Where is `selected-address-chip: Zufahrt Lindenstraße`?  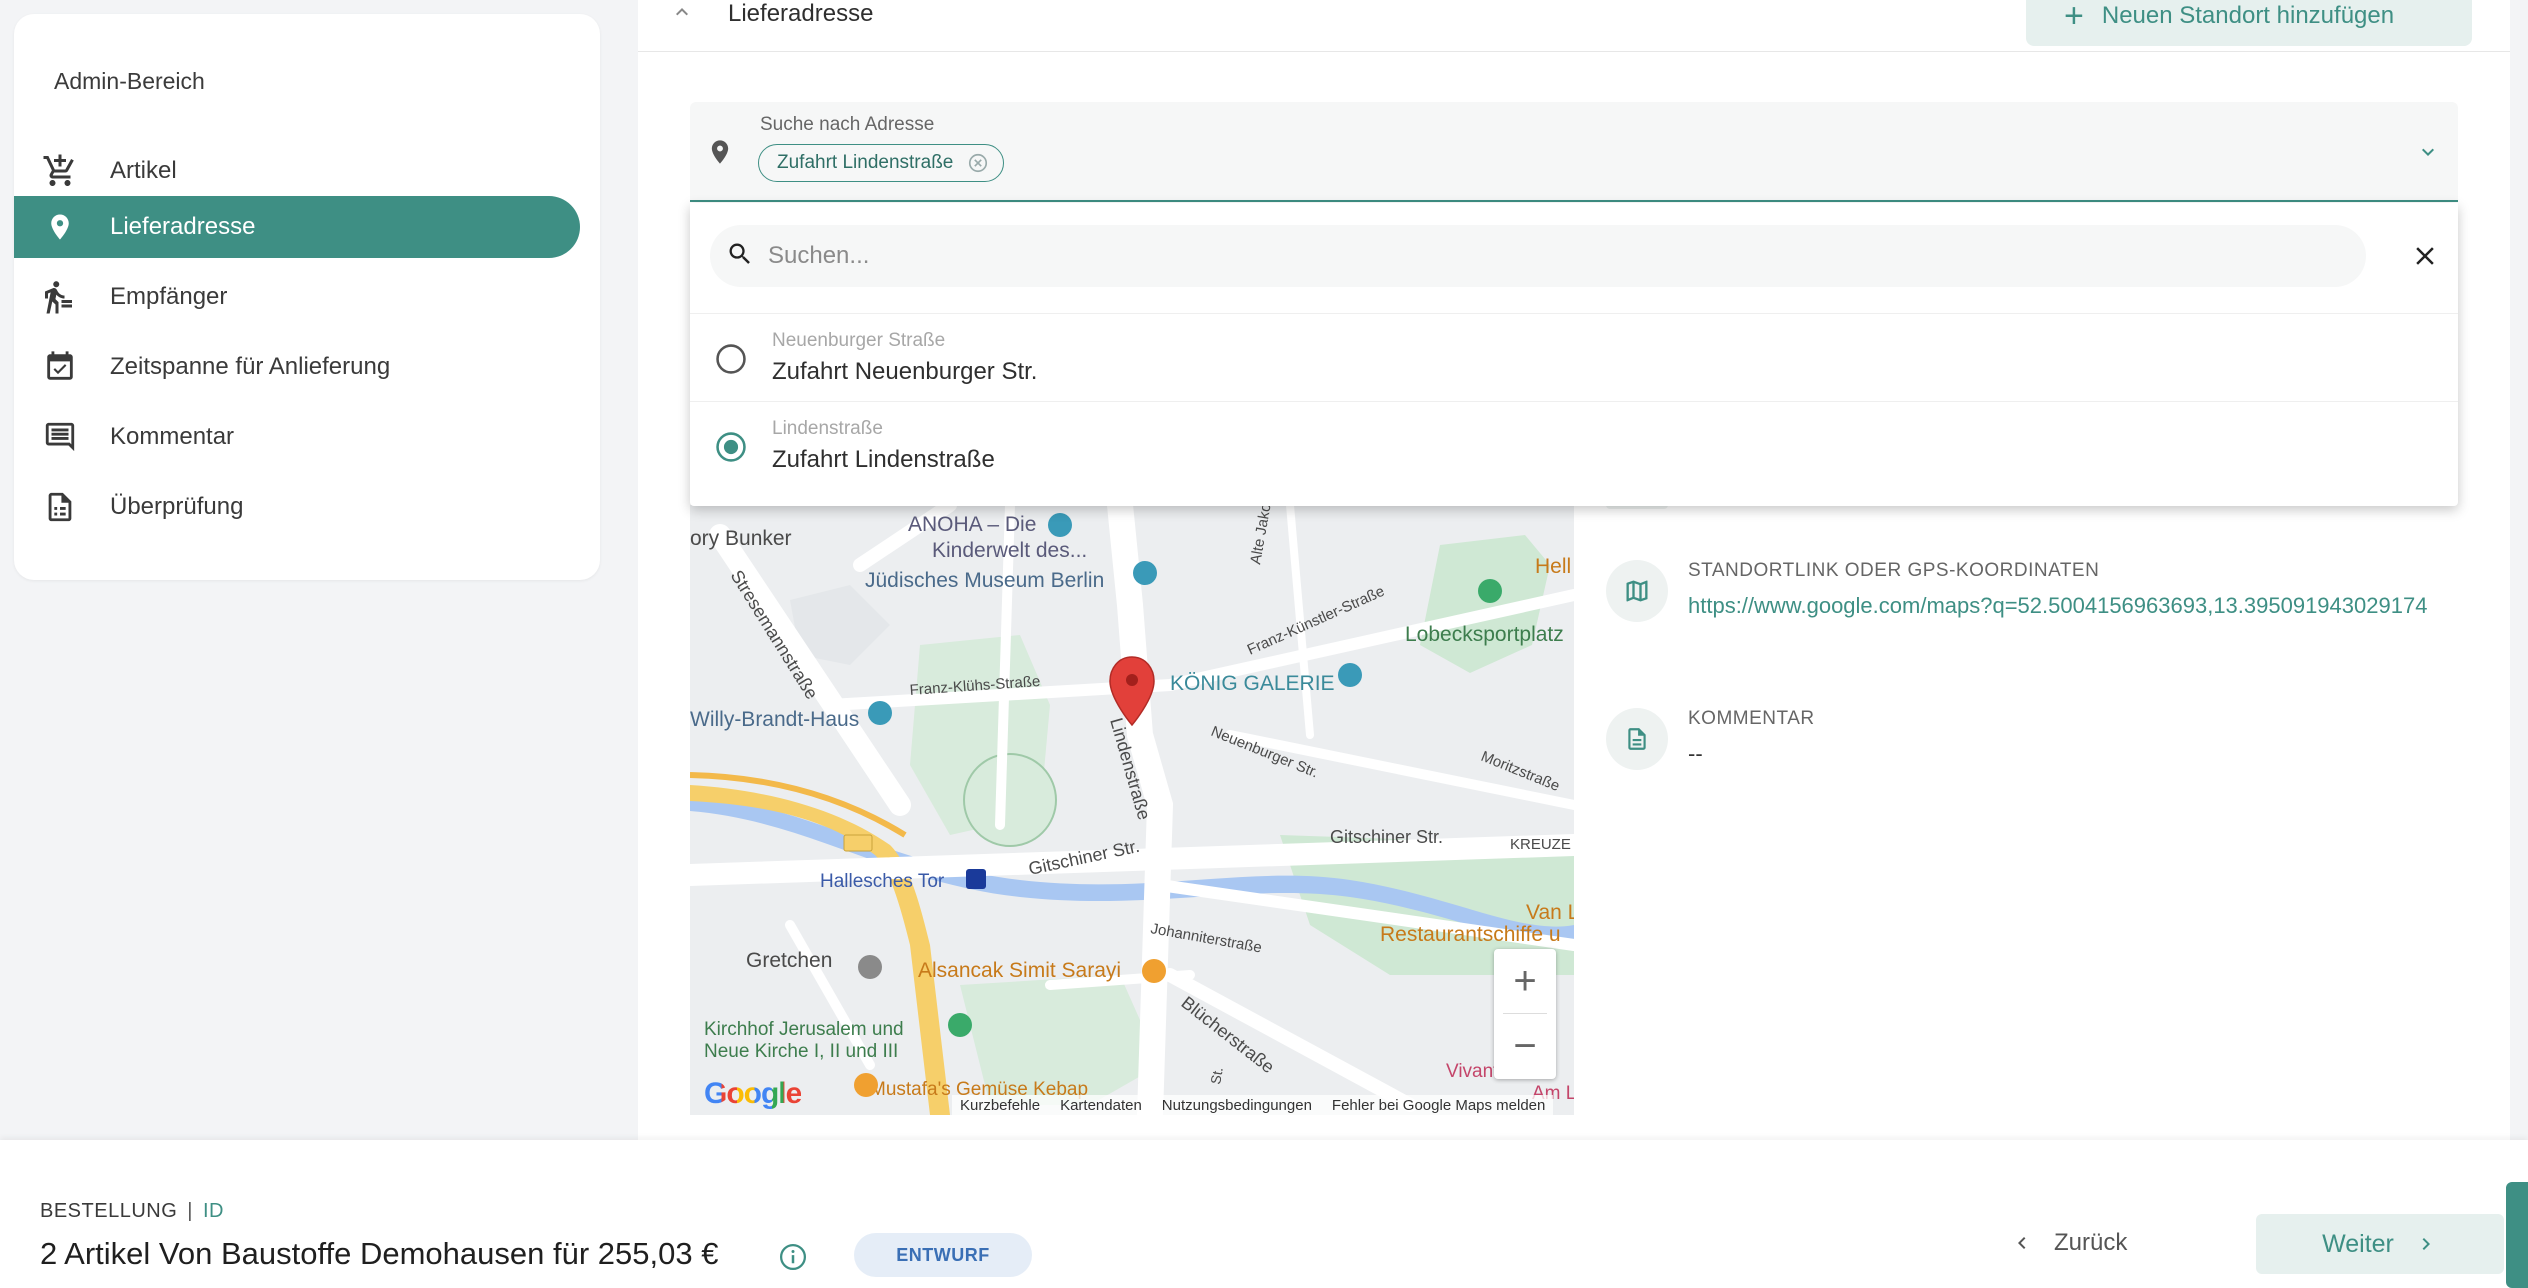 selected-address-chip: Zufahrt Lindenstraße is located at coordinates (881, 163).